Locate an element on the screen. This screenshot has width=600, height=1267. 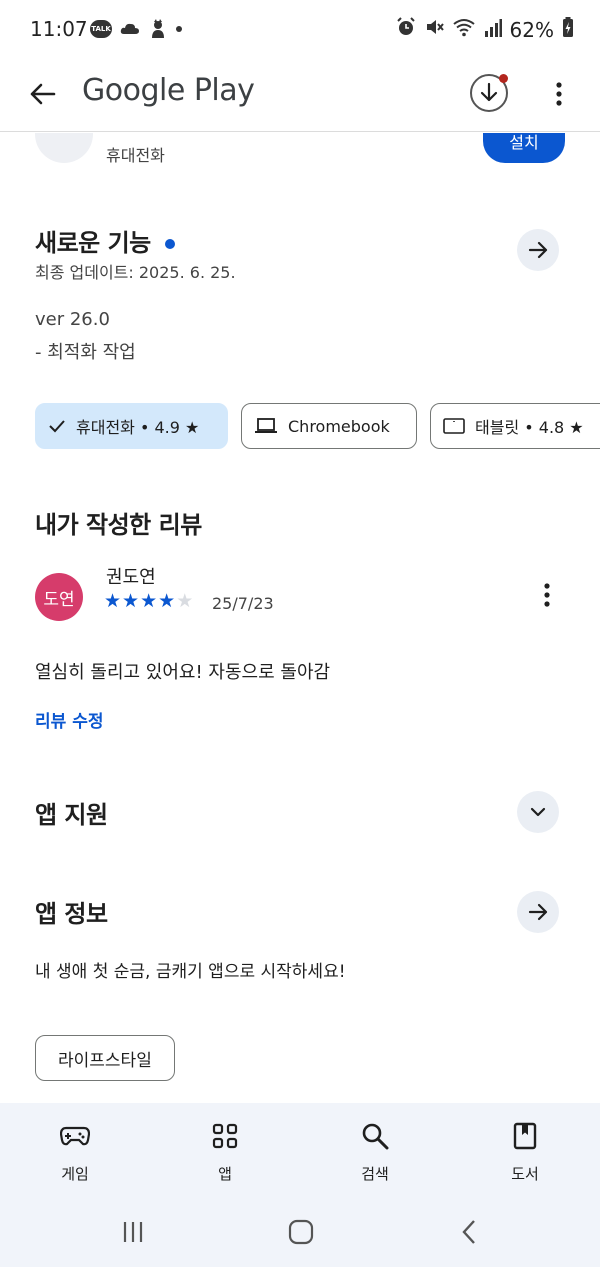
review-more-button is located at coordinates (547, 595).